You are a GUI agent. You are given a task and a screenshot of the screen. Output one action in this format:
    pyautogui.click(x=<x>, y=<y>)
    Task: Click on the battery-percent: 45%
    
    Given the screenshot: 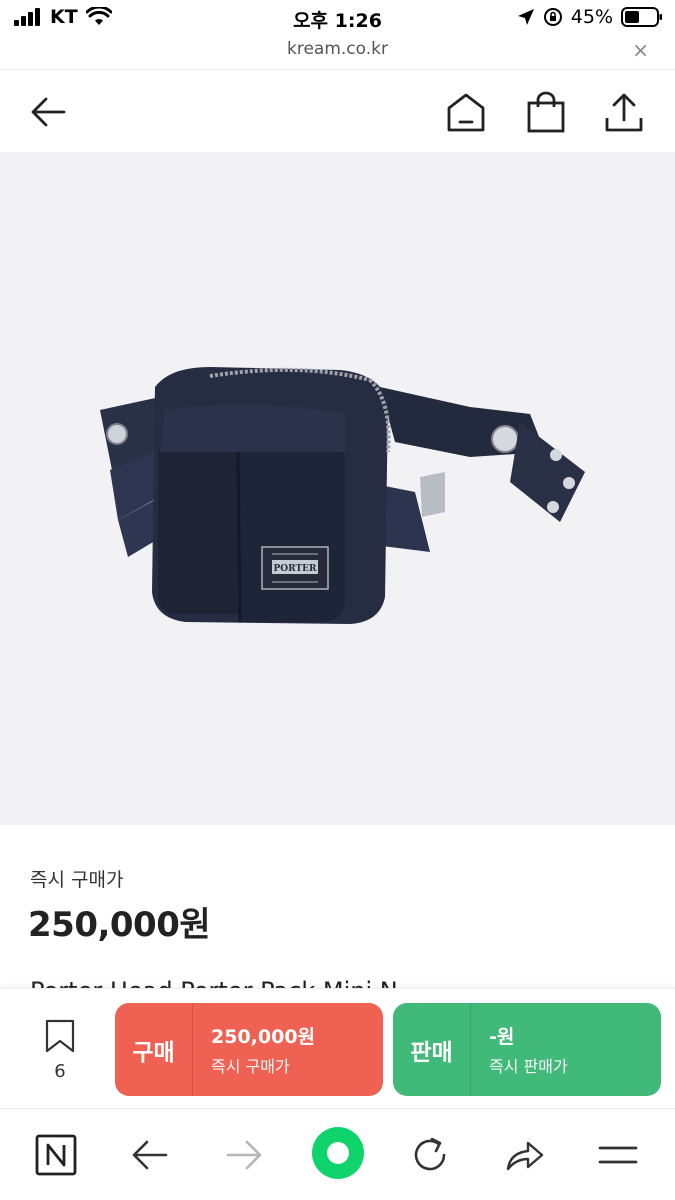 What is the action you would take?
    pyautogui.click(x=591, y=17)
    